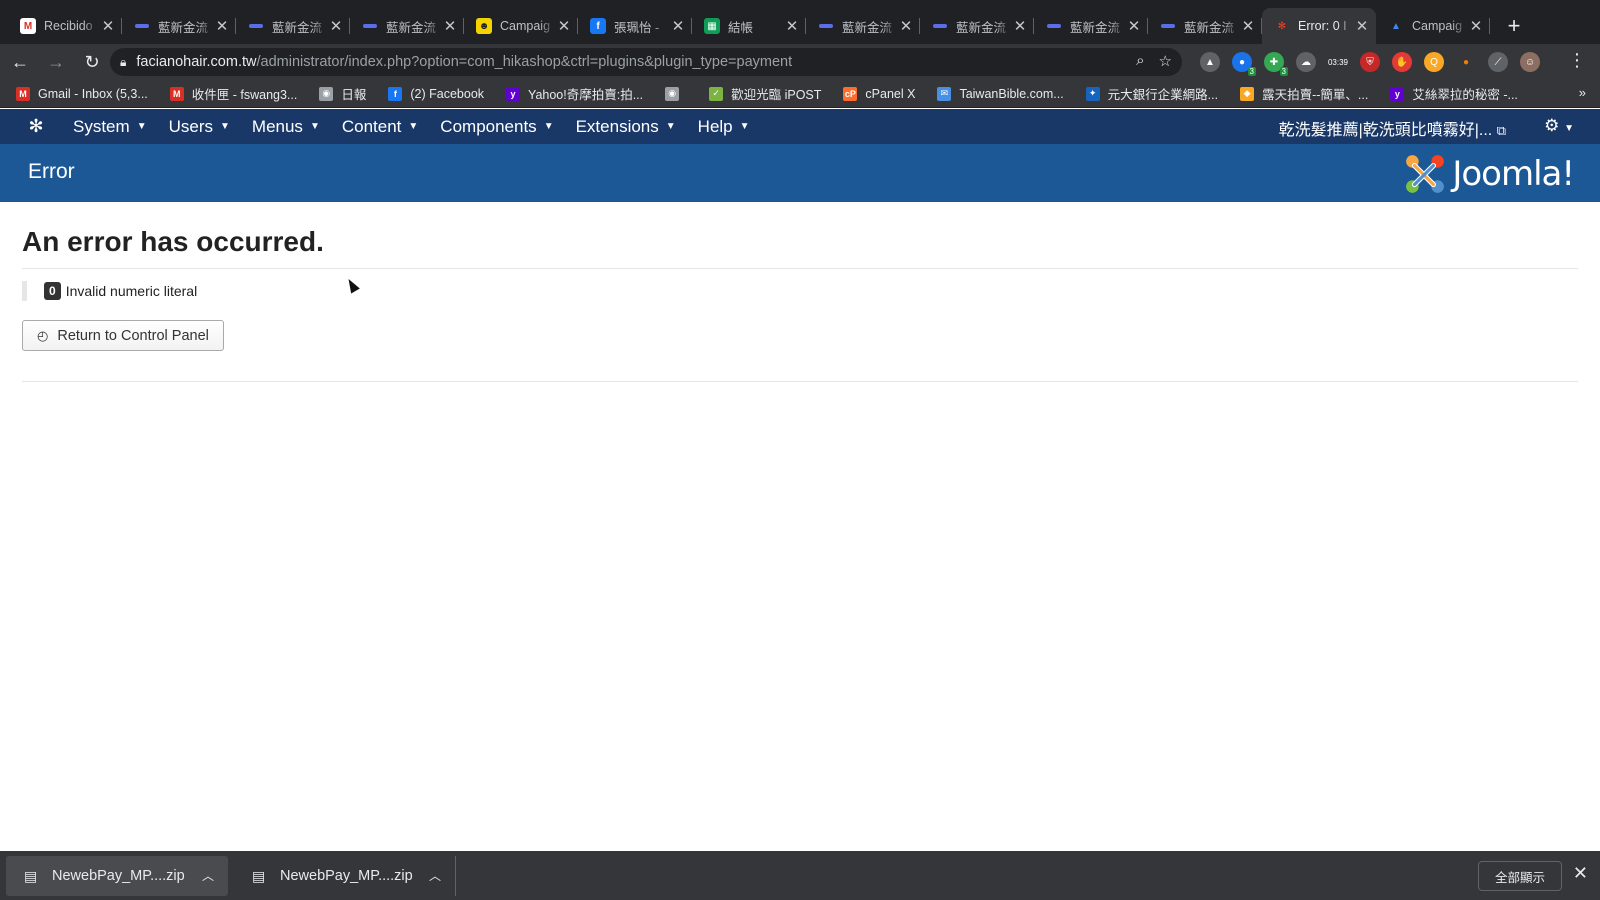 This screenshot has height=900, width=1600. What do you see at coordinates (31, 875) in the screenshot?
I see `file-icon: ▤` at bounding box center [31, 875].